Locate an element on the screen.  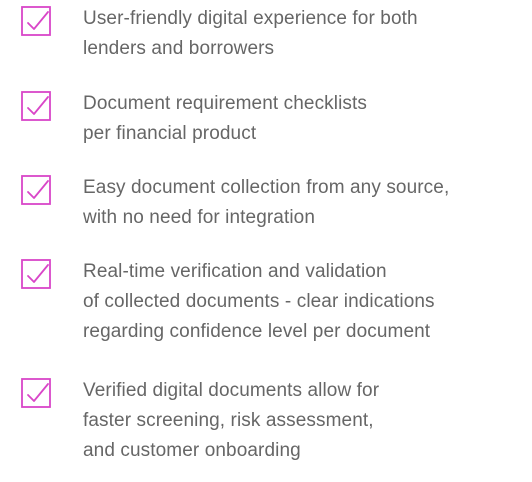
feature-text-line: and customer onboarding is located at coordinates (192, 450).